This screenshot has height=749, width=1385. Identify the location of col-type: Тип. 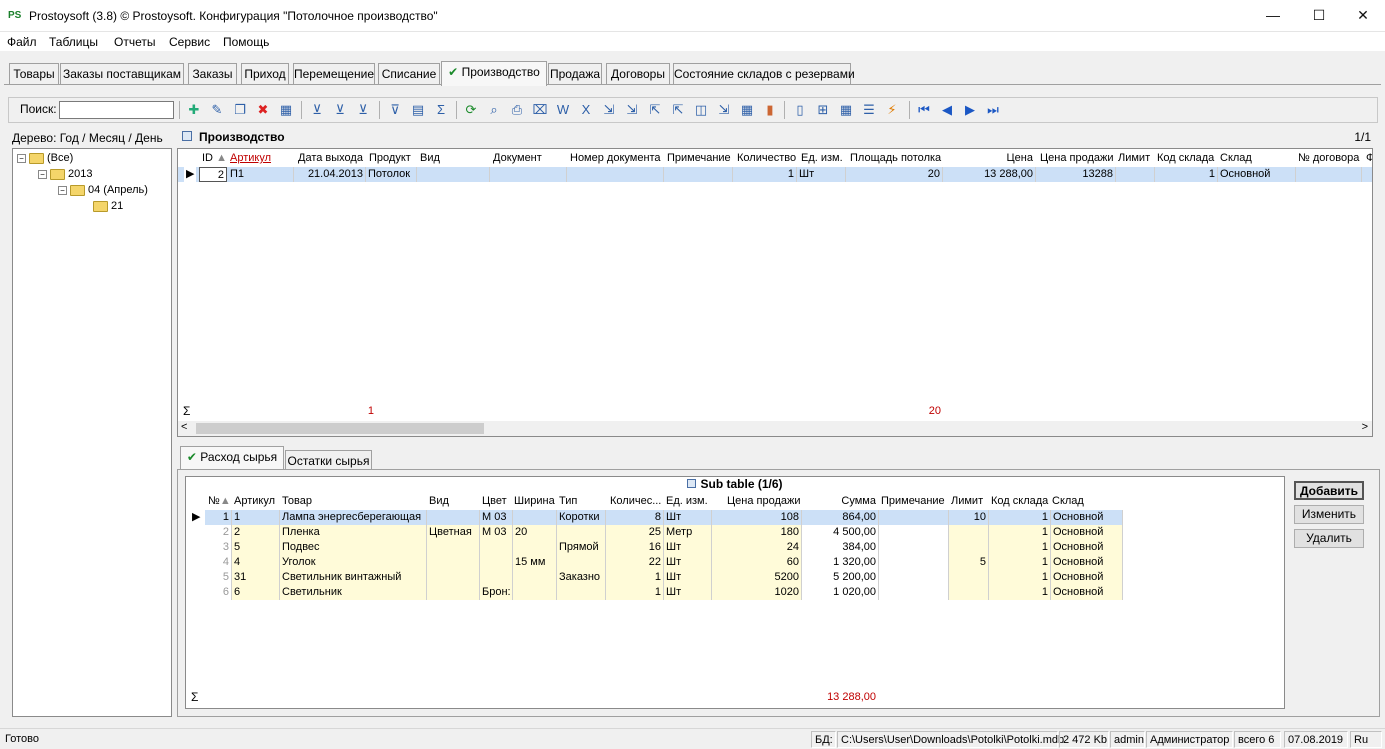
(581, 501).